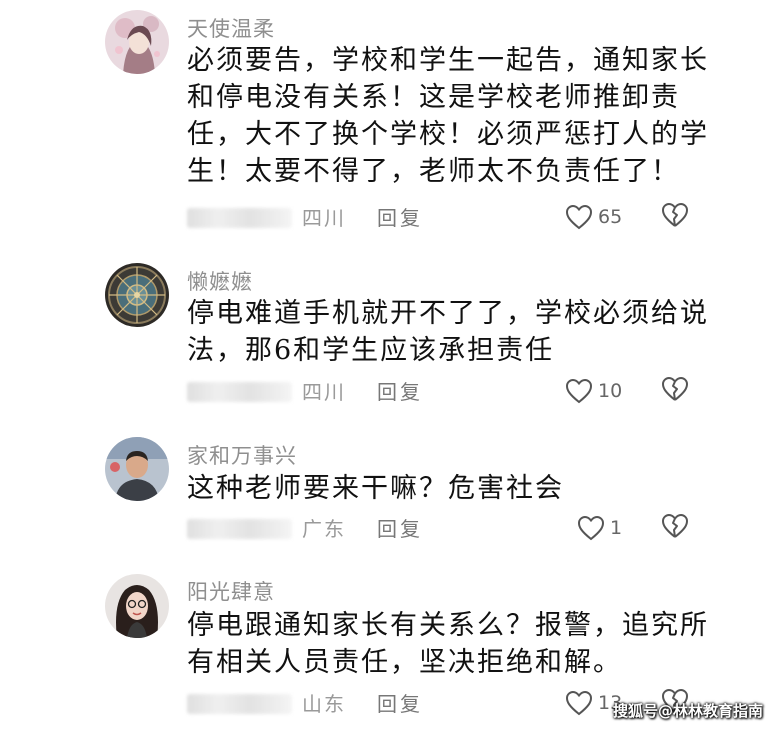 This screenshot has width=775, height=729. I want to click on like-count: 10, so click(610, 391).